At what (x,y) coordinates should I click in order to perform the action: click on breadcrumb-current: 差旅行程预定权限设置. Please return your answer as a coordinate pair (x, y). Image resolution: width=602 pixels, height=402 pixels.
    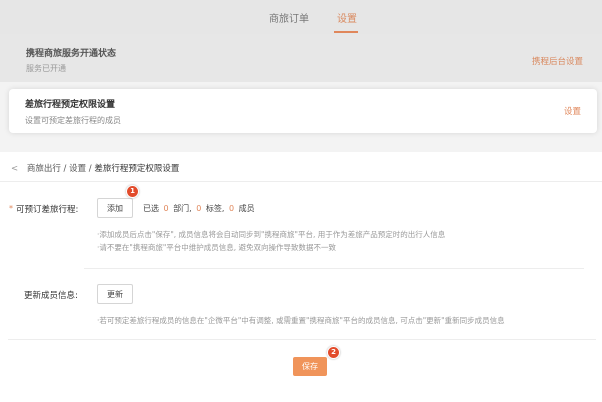
    Looking at the image, I should click on (137, 169).